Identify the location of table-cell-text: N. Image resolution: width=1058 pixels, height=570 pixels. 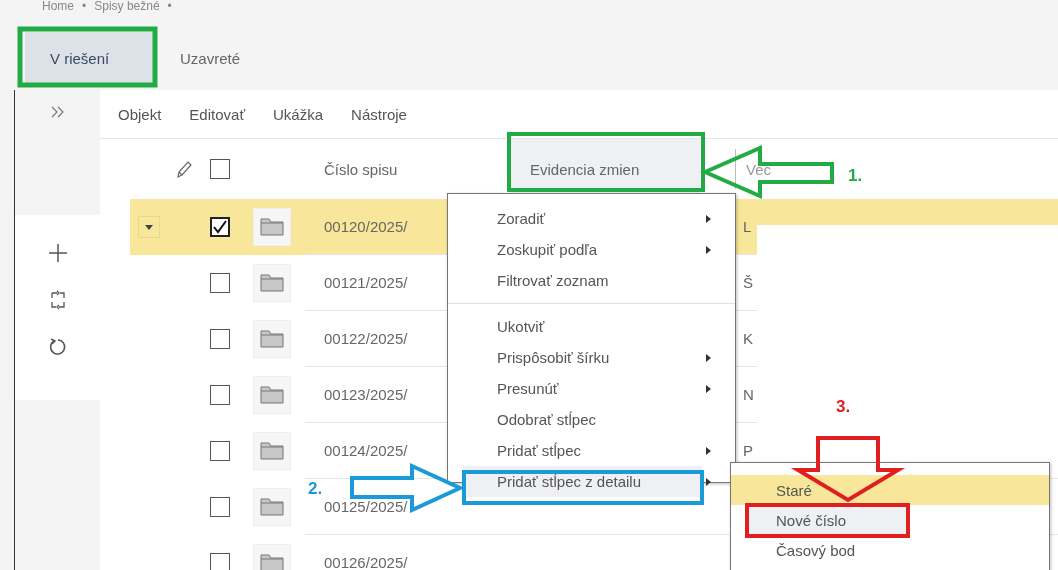
(748, 394).